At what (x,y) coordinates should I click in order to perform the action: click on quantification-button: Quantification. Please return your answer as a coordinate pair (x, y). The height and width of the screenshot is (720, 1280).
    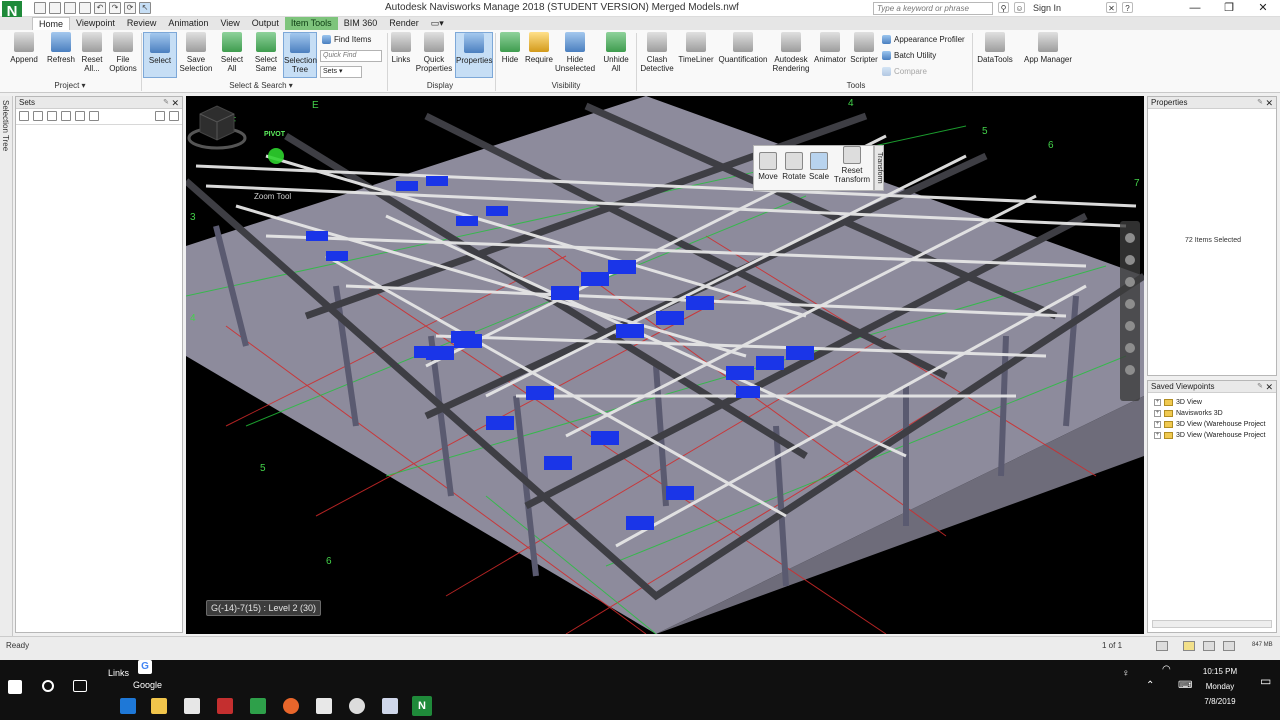
    Looking at the image, I should click on (743, 48).